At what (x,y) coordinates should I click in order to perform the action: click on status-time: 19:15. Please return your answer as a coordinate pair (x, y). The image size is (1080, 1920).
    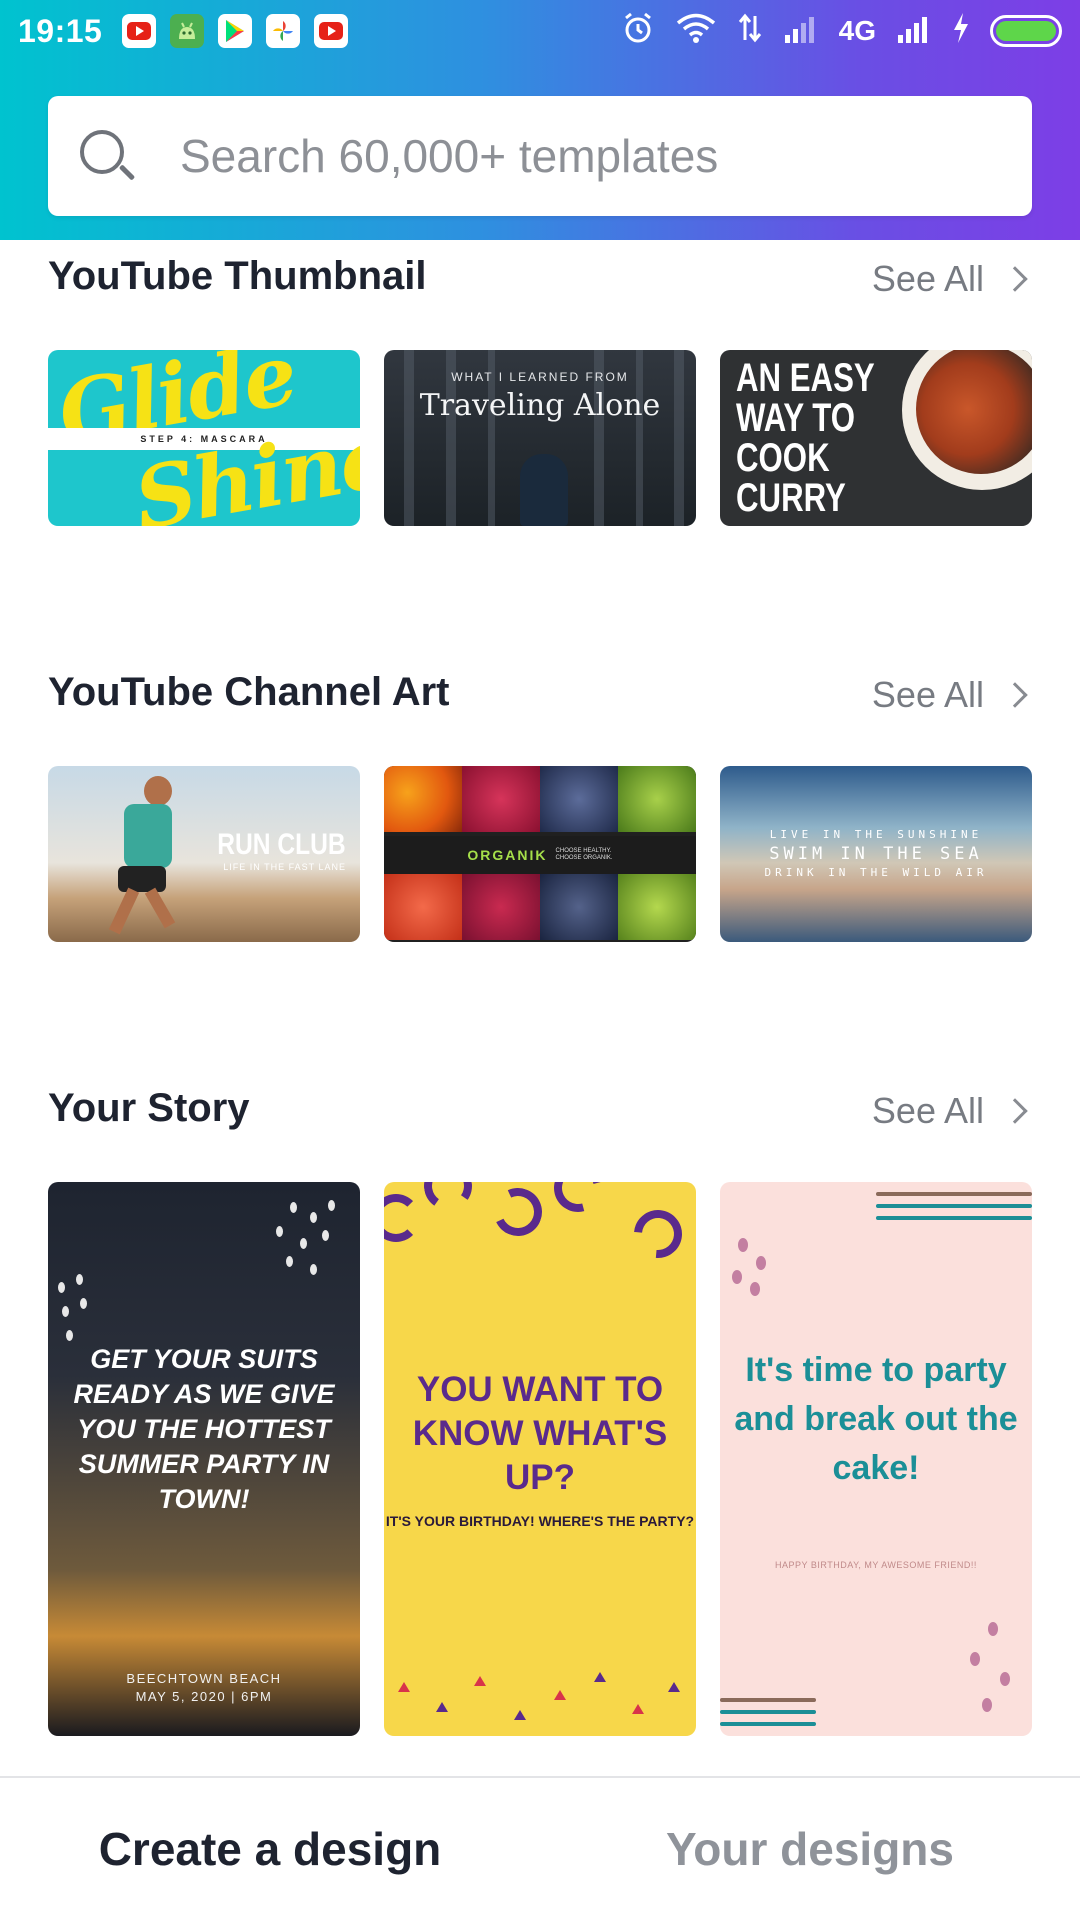
    Looking at the image, I should click on (60, 30).